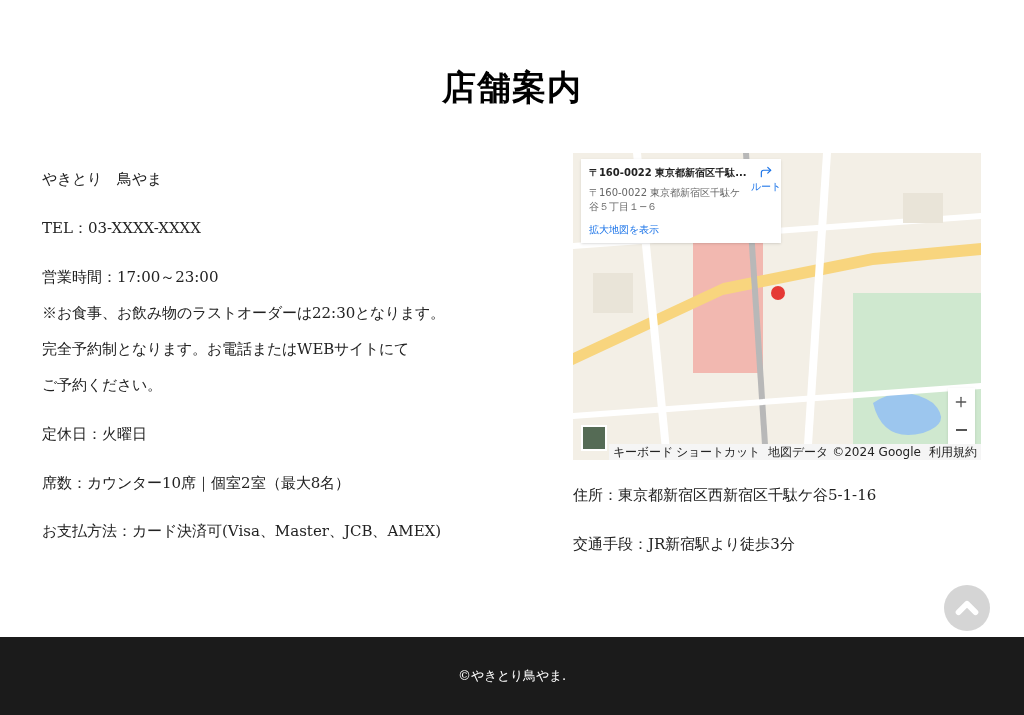 The height and width of the screenshot is (715, 1024). I want to click on copyright-text: ©やきとり鳥やま., so click(512, 676).